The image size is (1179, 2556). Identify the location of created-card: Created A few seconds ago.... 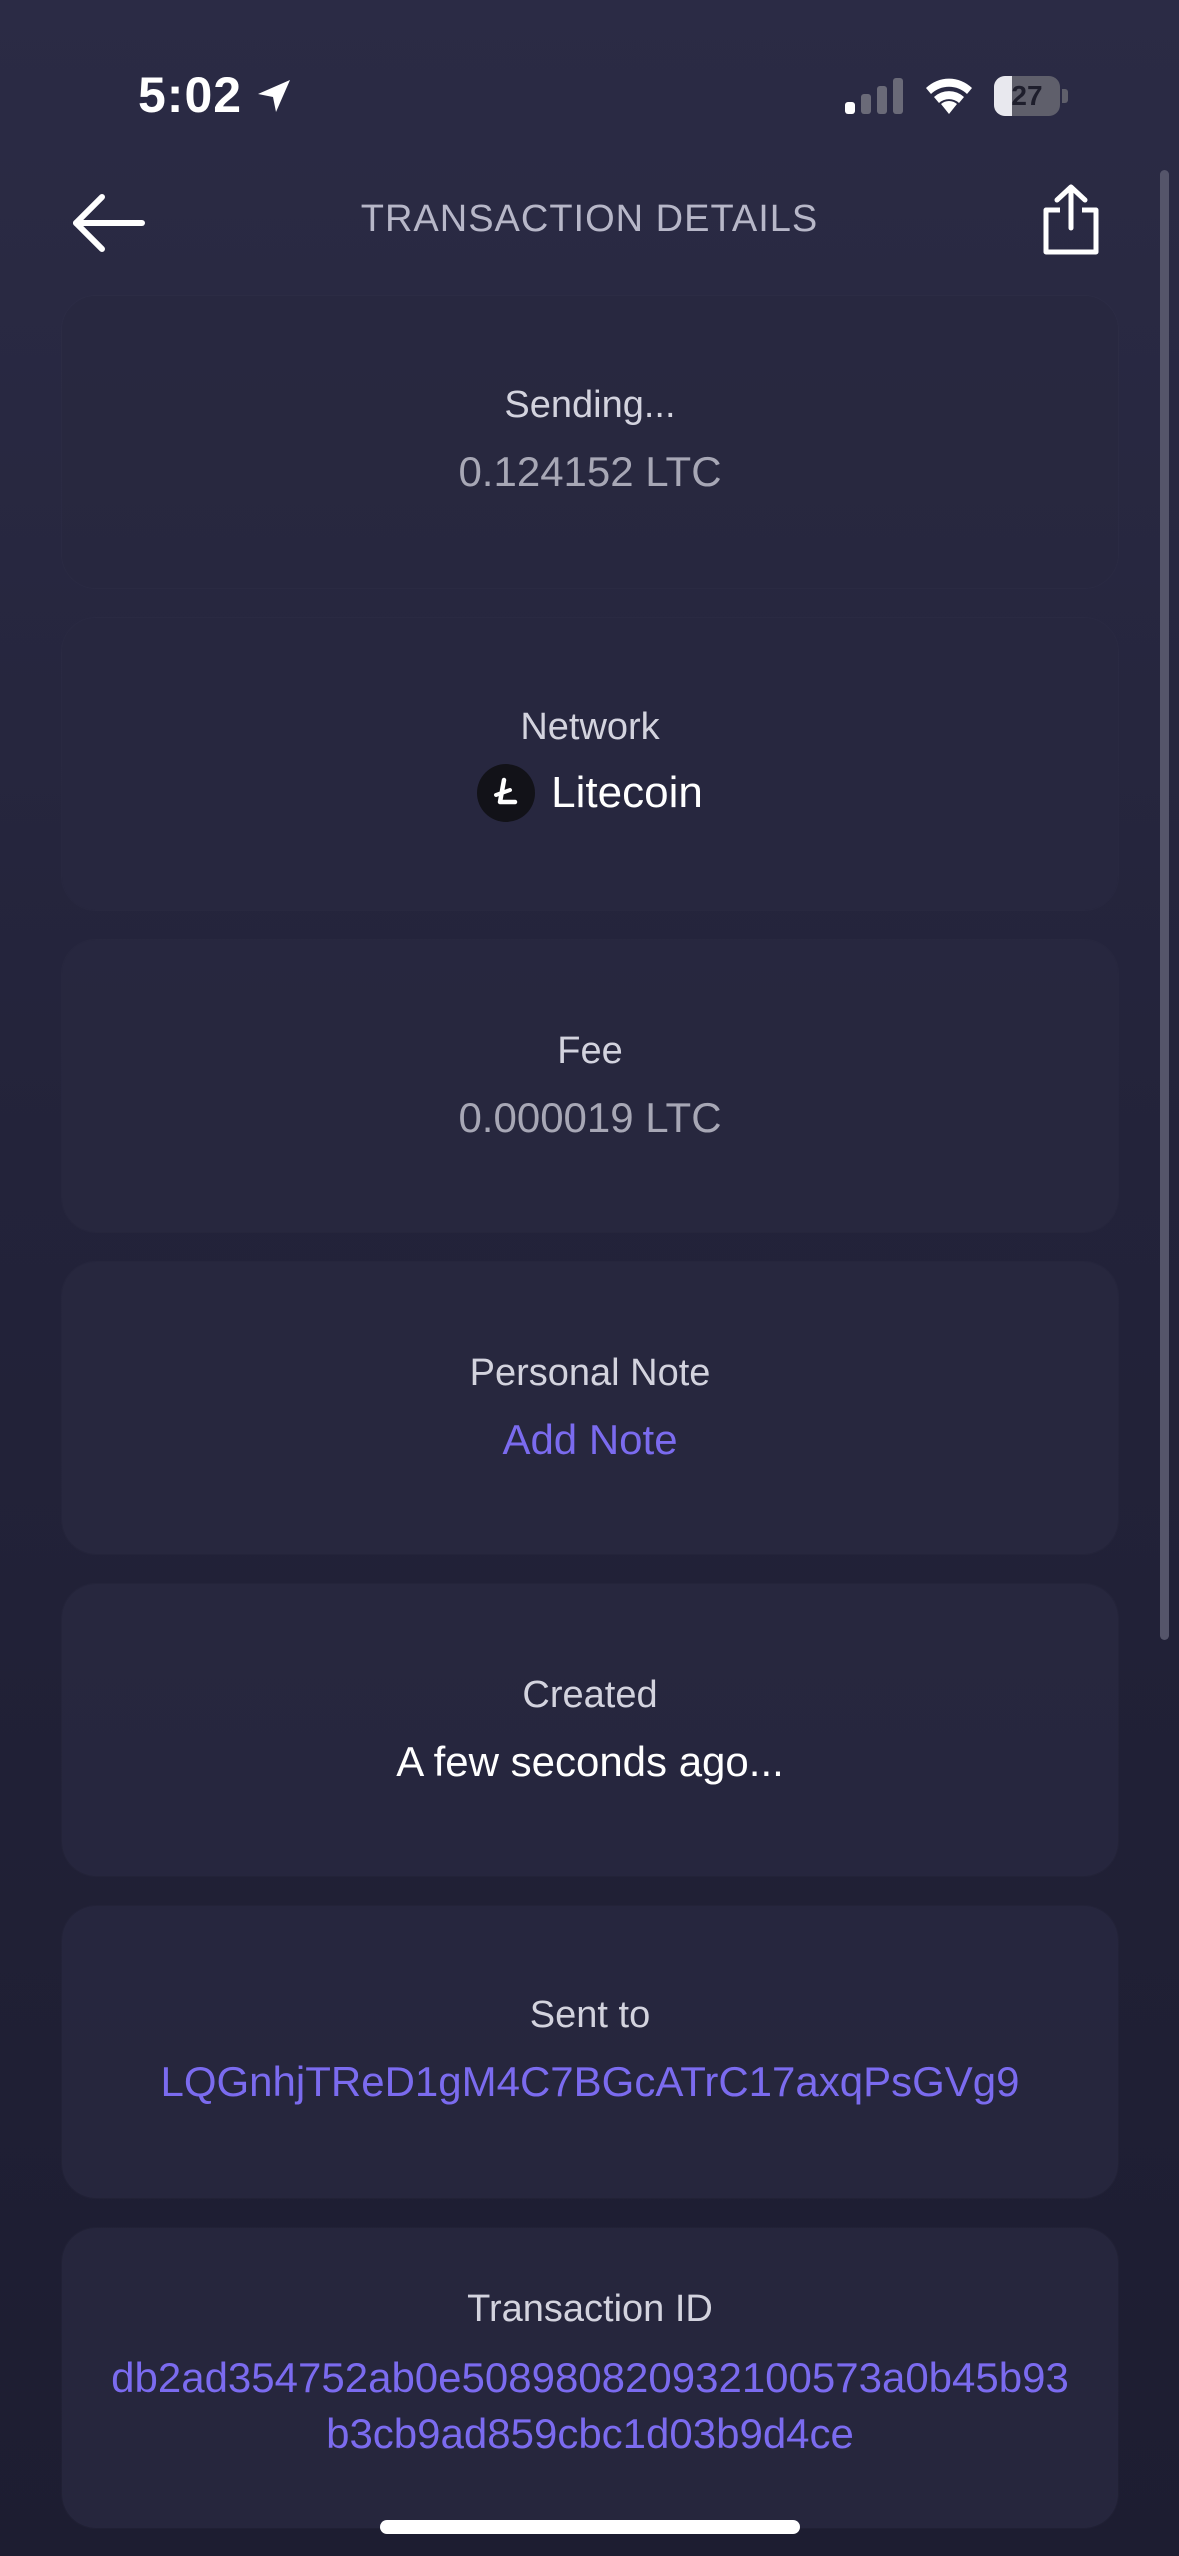
(590, 1730).